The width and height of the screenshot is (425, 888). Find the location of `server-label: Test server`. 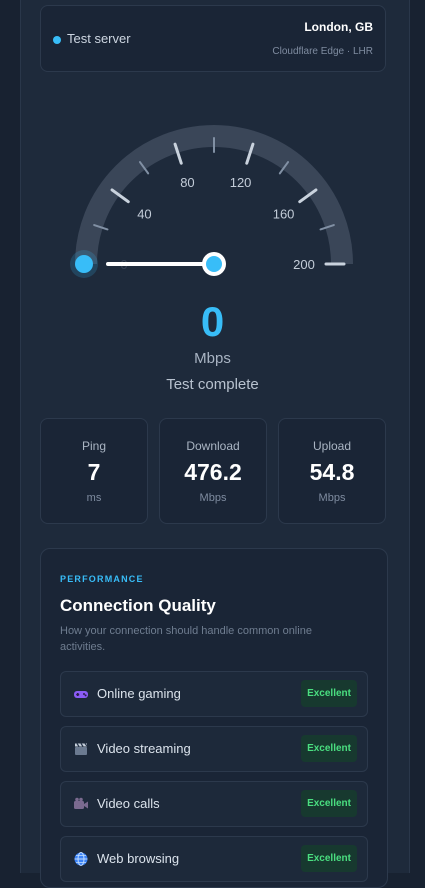

server-label: Test server is located at coordinates (99, 38).